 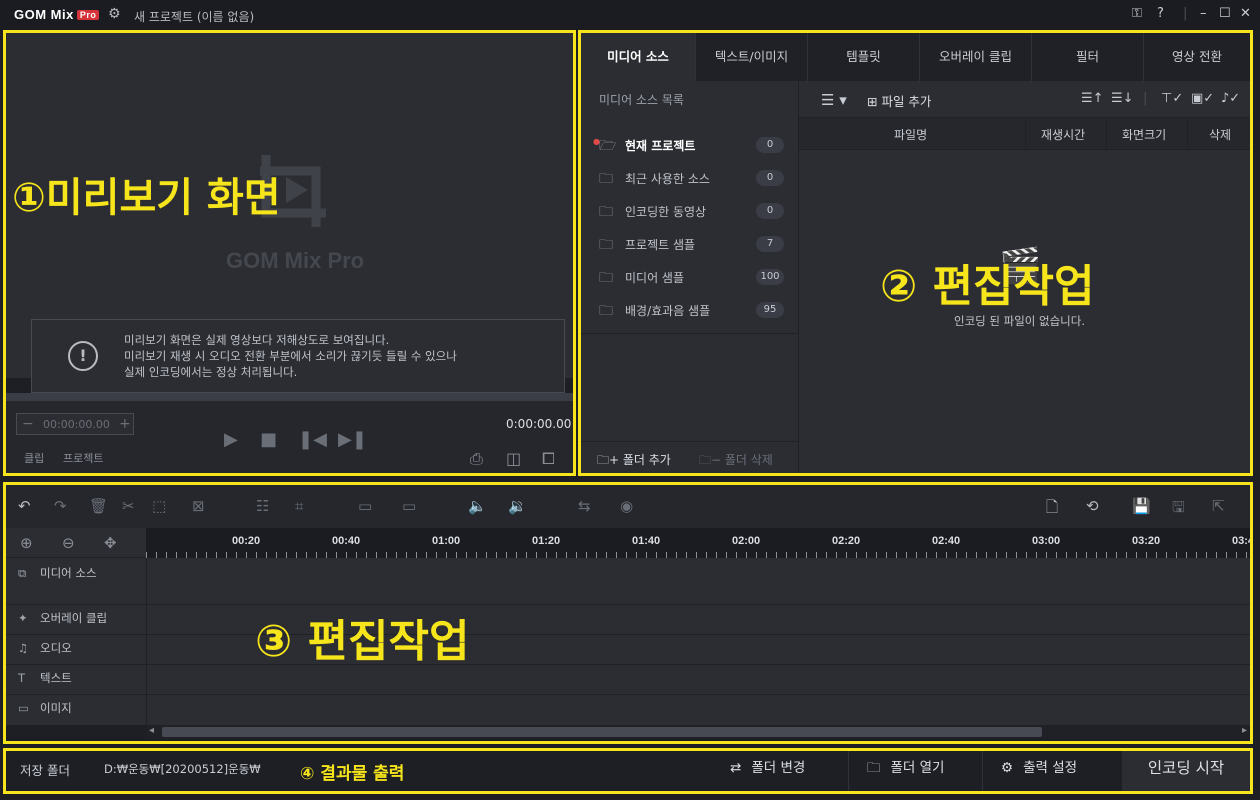 I want to click on key-icon: ⚿, so click(x=1137, y=13).